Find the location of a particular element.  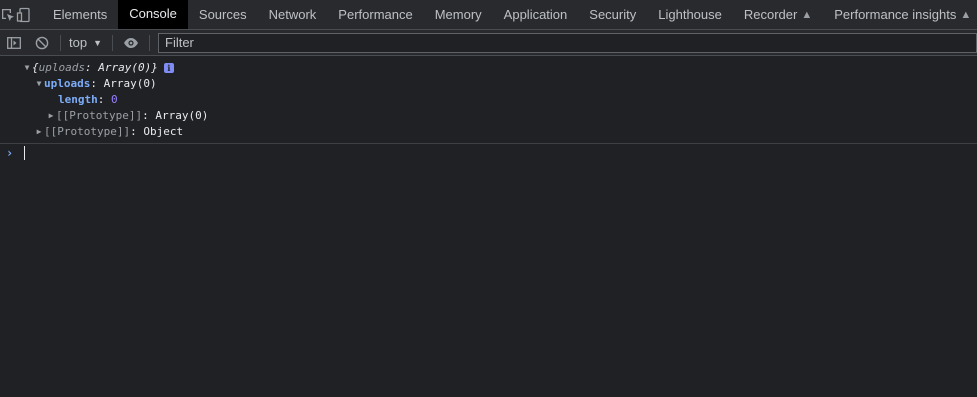

object-summary-row: ▼ {uploads: Array(0)} i is located at coordinates (488, 68).